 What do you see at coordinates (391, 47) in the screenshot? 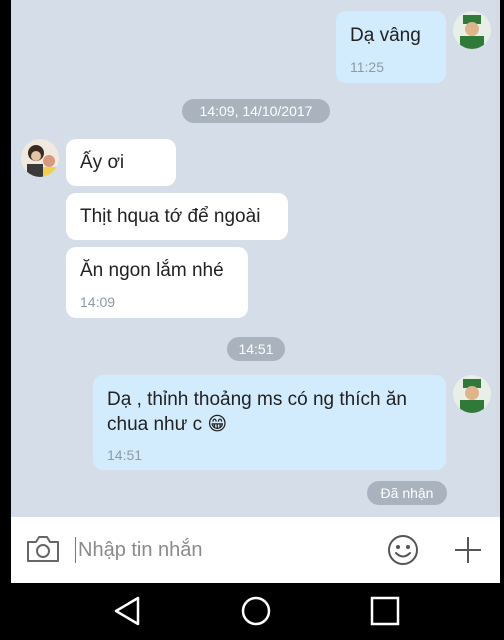
I see `message-bubble-outgoing: Dạ vâng 11:25` at bounding box center [391, 47].